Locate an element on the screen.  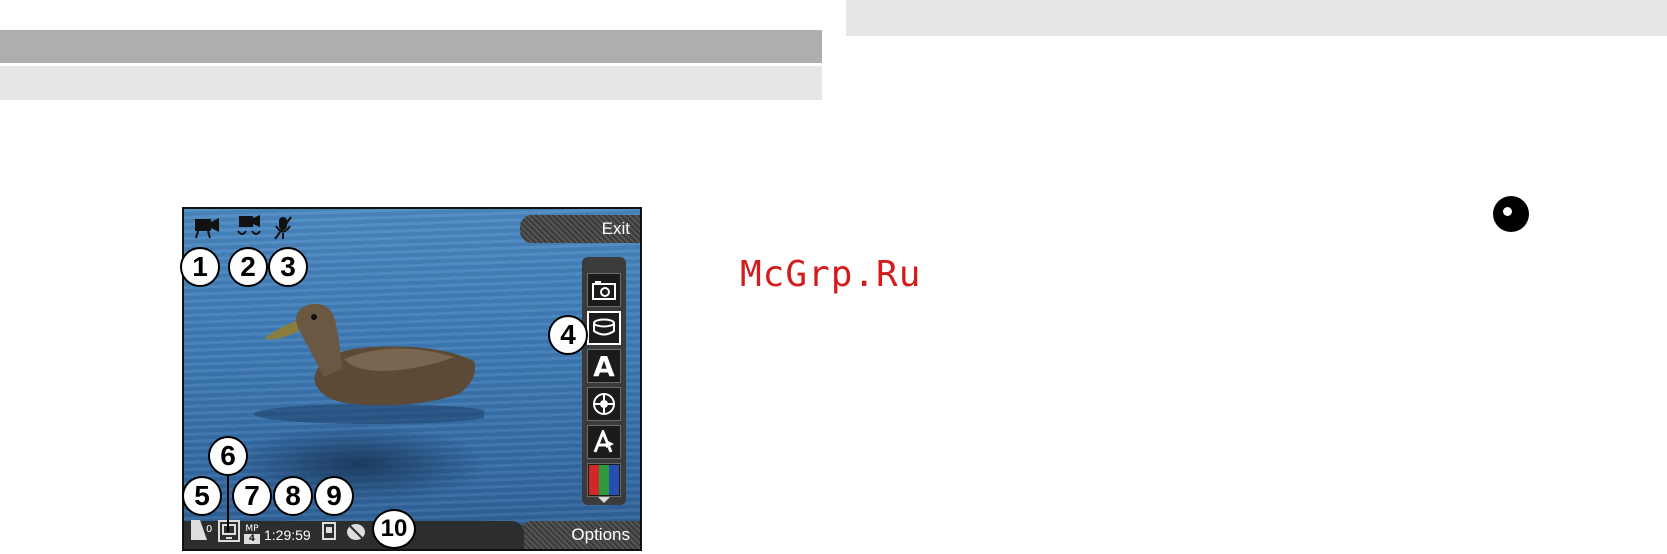
subsection-header-bar is located at coordinates (411, 83).